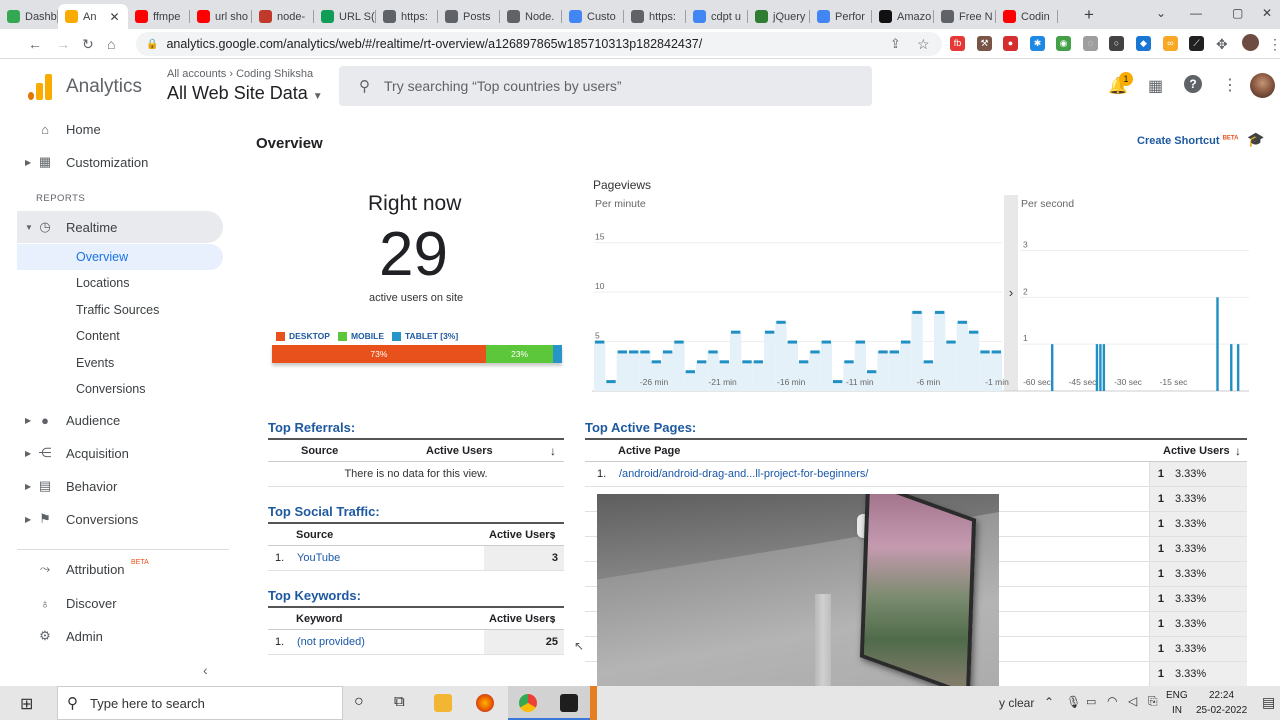 The width and height of the screenshot is (1280, 720). Describe the element at coordinates (485, 703) in the screenshot. I see `firefox-icon` at that location.